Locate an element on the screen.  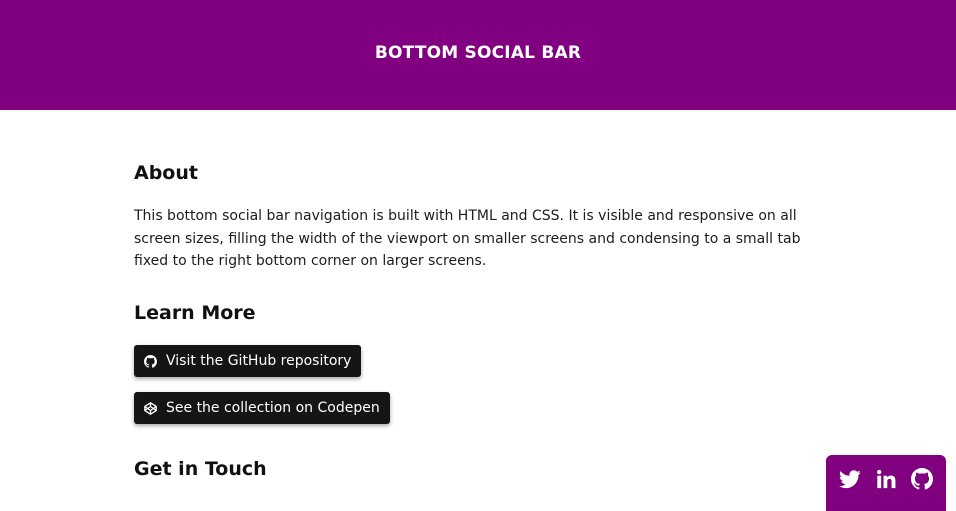
page-title: BOTTOM SOCIAL BAR is located at coordinates (478, 53).